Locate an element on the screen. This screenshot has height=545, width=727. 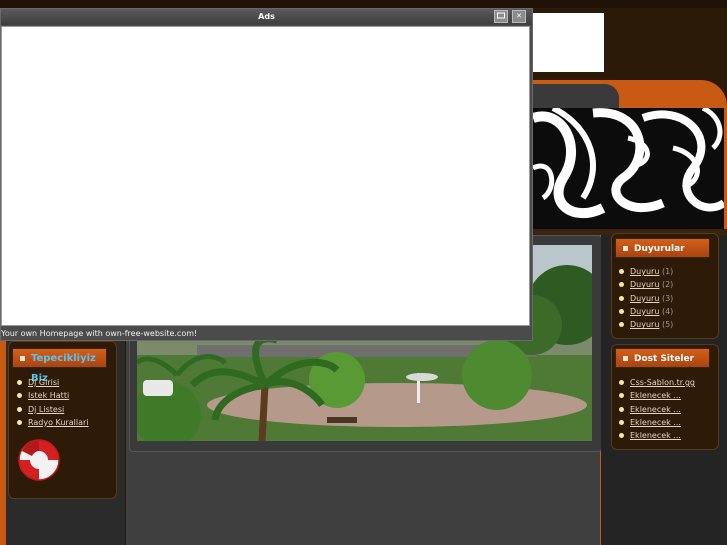
announcement-count: (3) is located at coordinates (667, 298).